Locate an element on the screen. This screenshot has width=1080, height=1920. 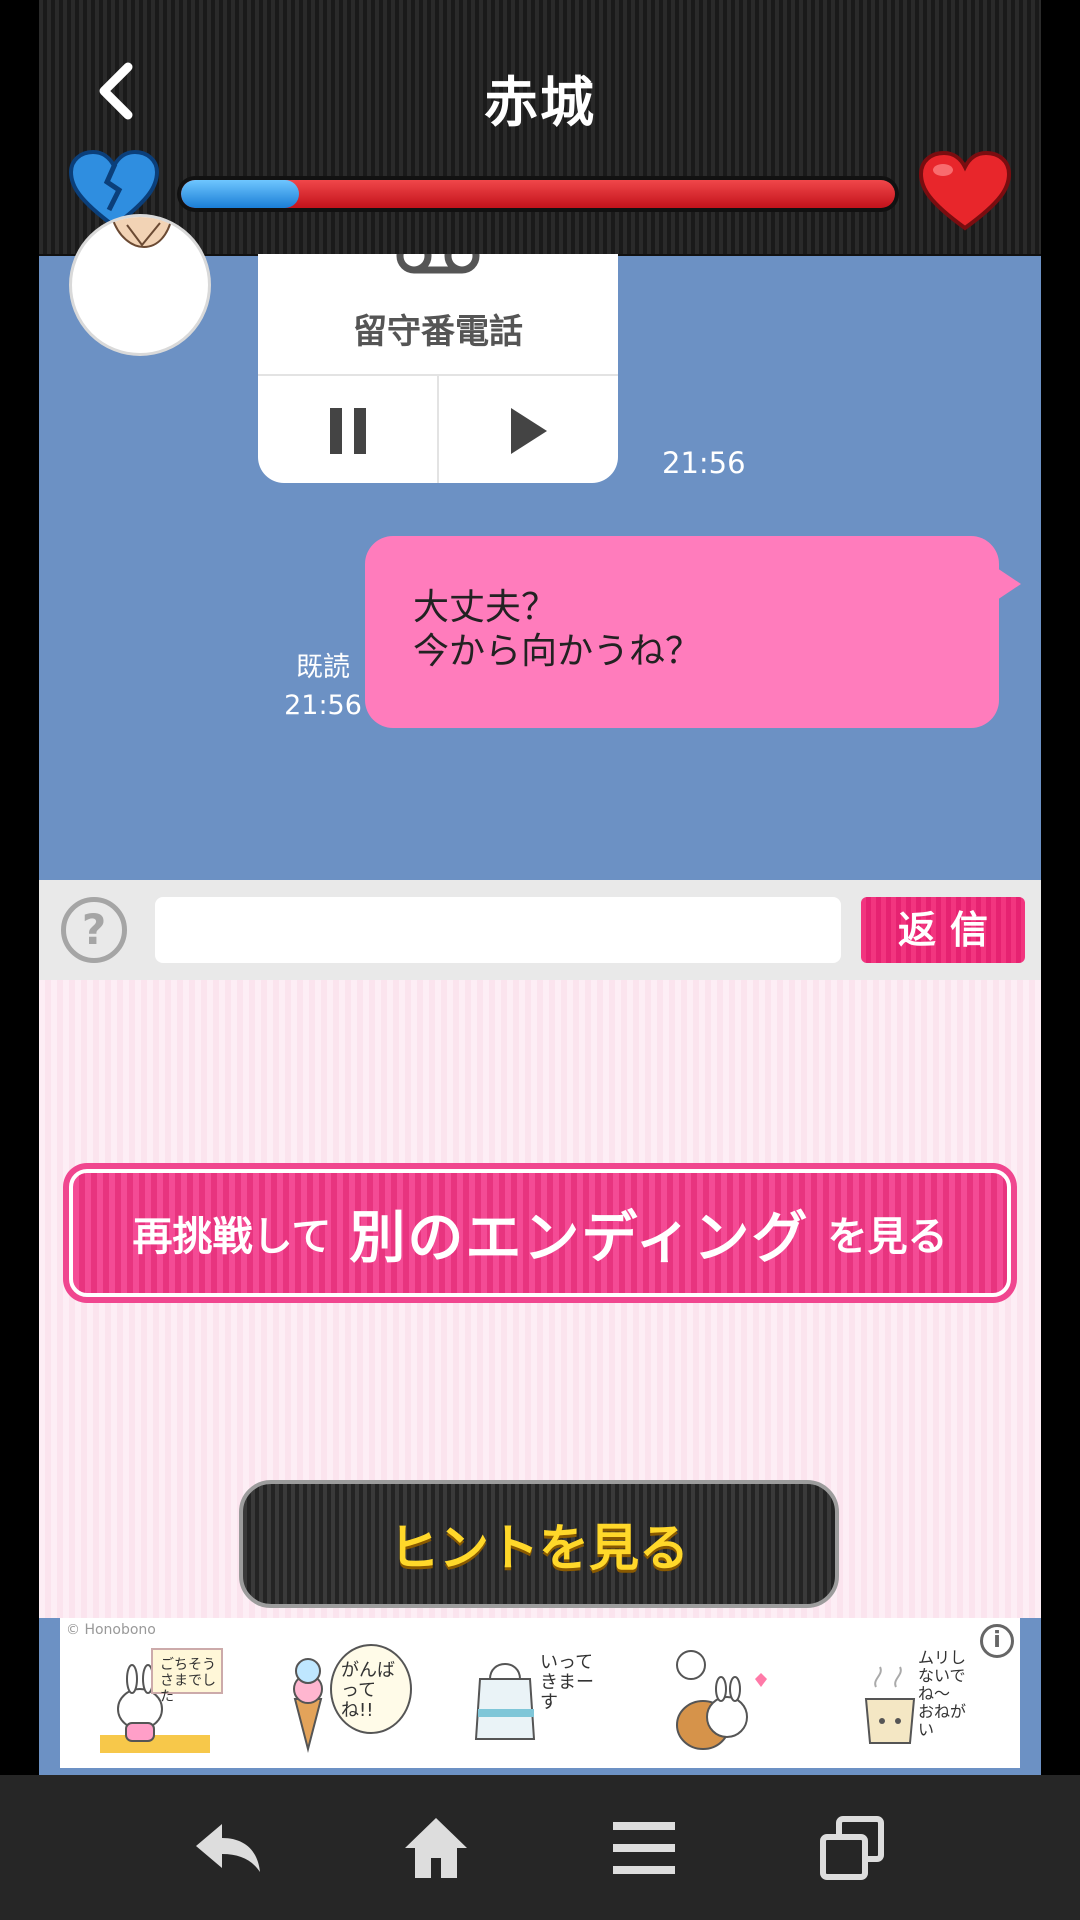
sticker-icecream: がんばってね!! is located at coordinates (345, 1698).